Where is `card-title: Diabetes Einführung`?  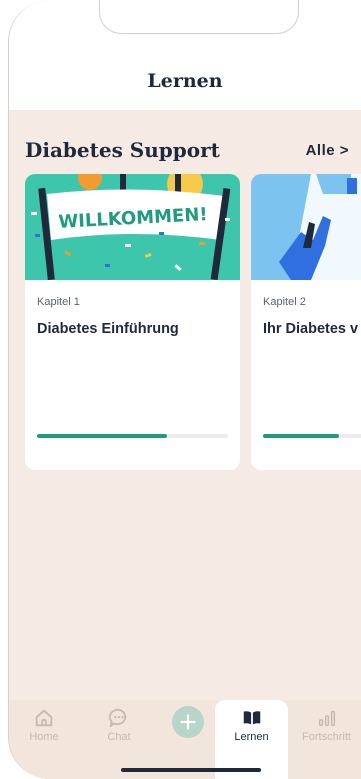
card-title: Diabetes Einführung is located at coordinates (108, 329).